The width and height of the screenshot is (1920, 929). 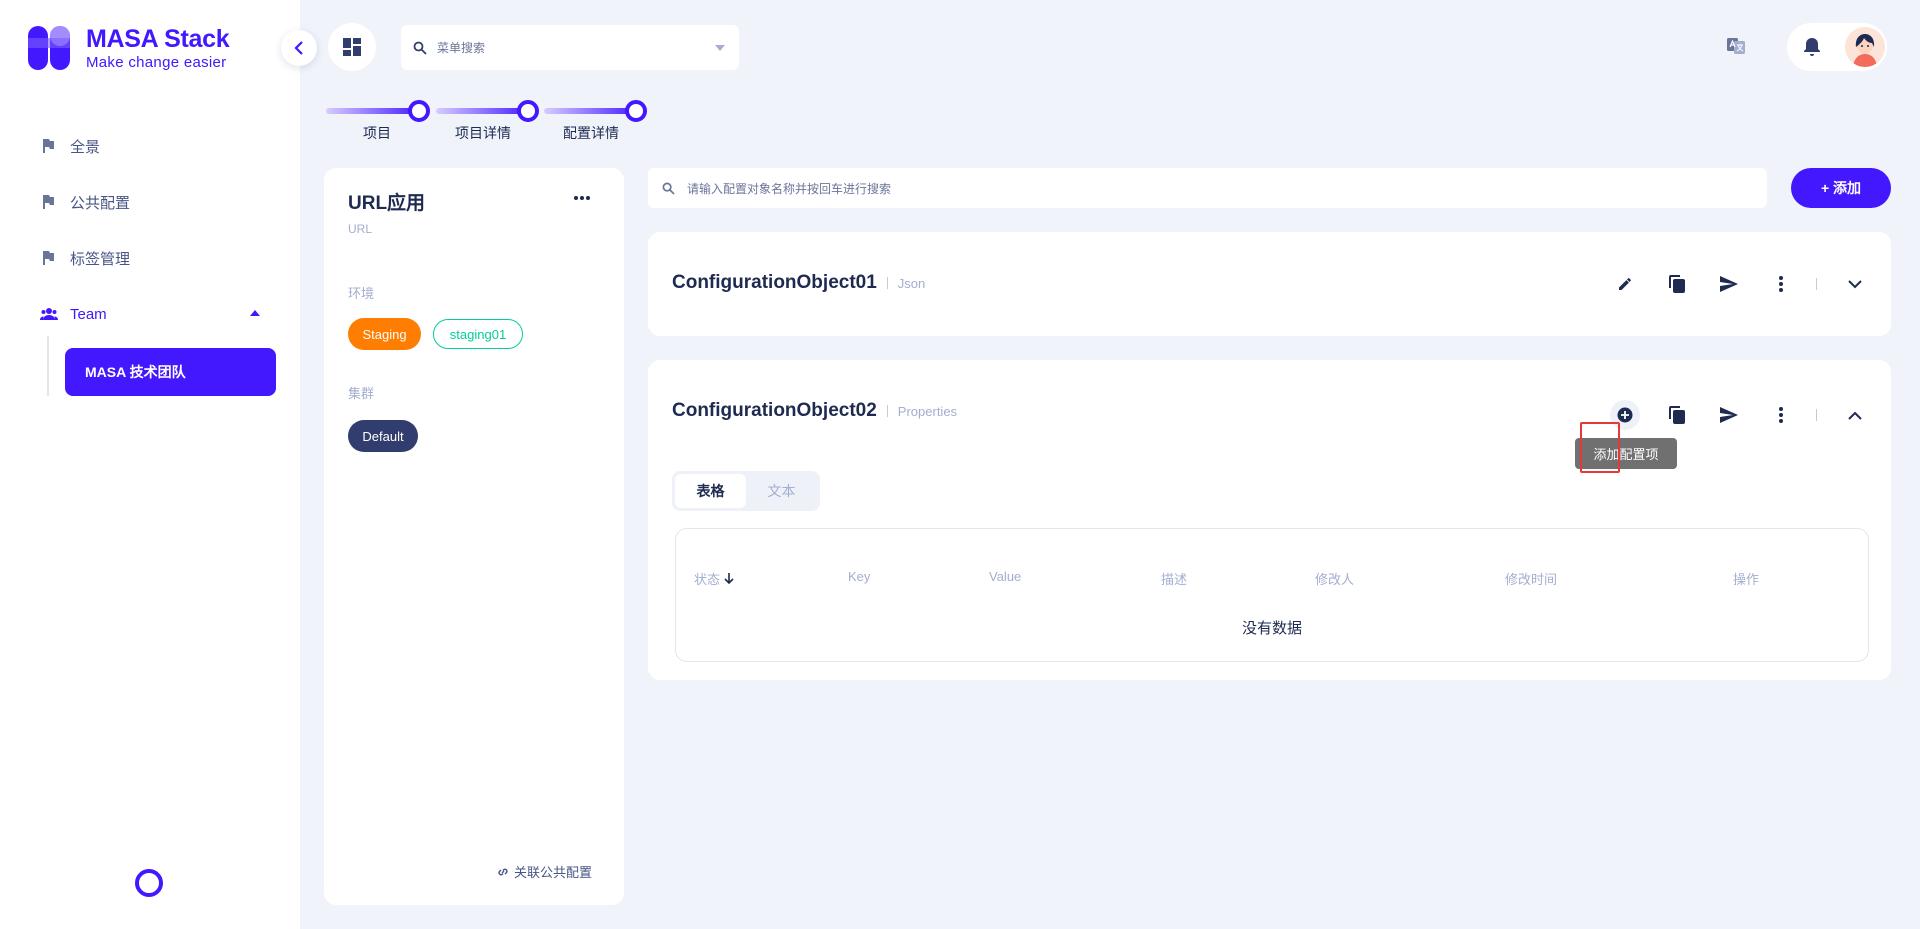 What do you see at coordinates (461, 48) in the screenshot?
I see `menu-search-placeholder: 菜单搜索` at bounding box center [461, 48].